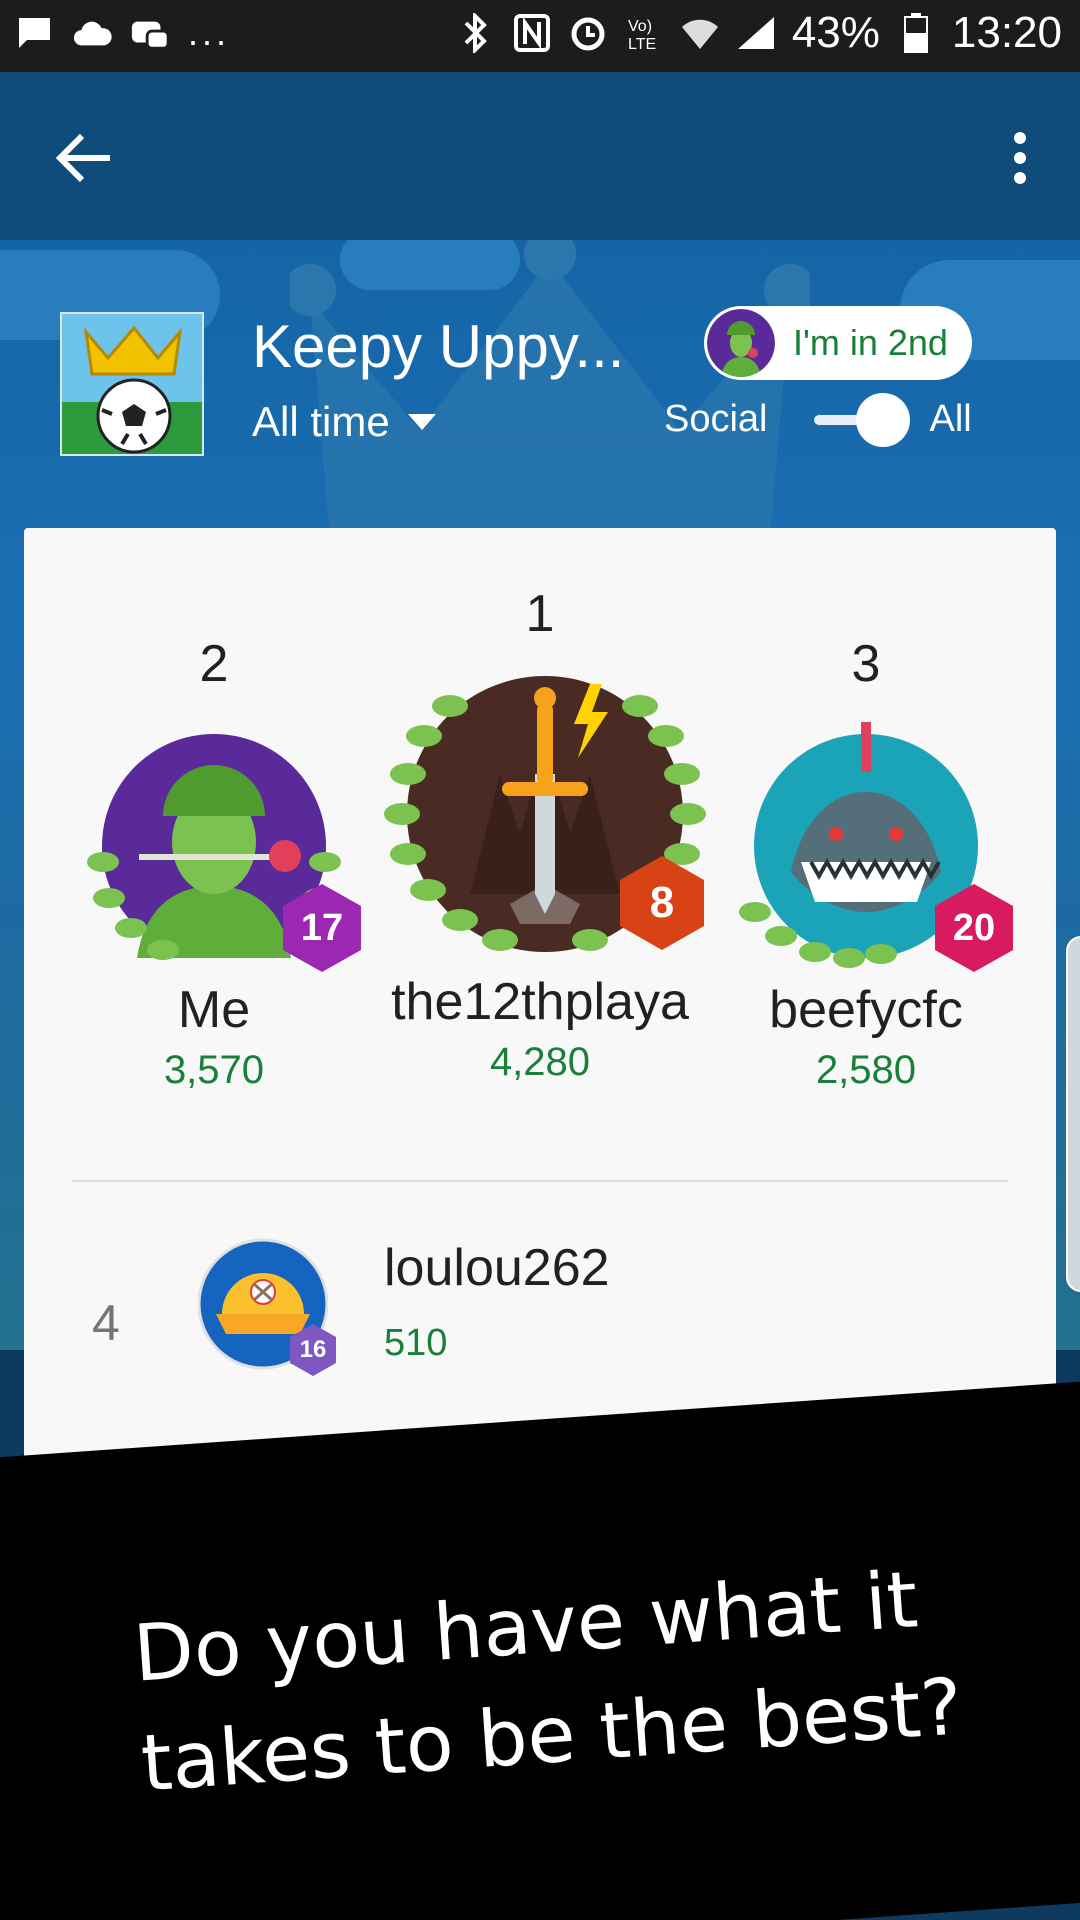 The width and height of the screenshot is (1080, 1920). I want to click on svg-text: Vo), so click(640, 26).